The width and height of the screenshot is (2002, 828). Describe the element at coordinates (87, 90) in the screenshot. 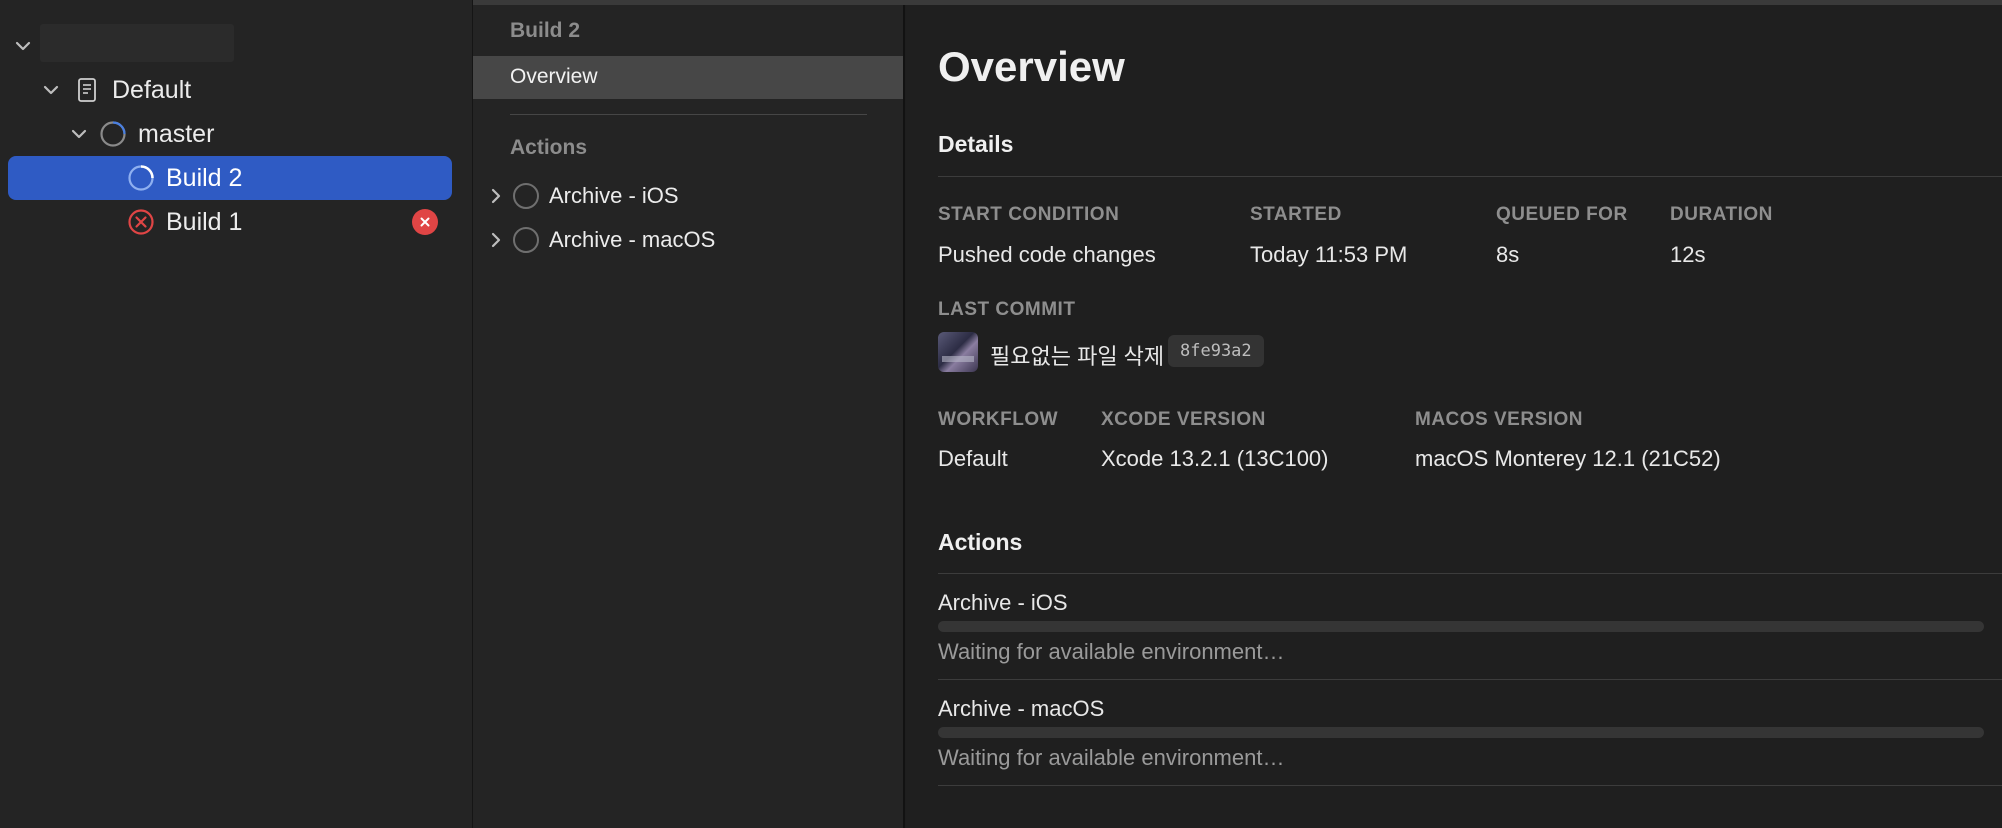

I see `document-icon` at that location.